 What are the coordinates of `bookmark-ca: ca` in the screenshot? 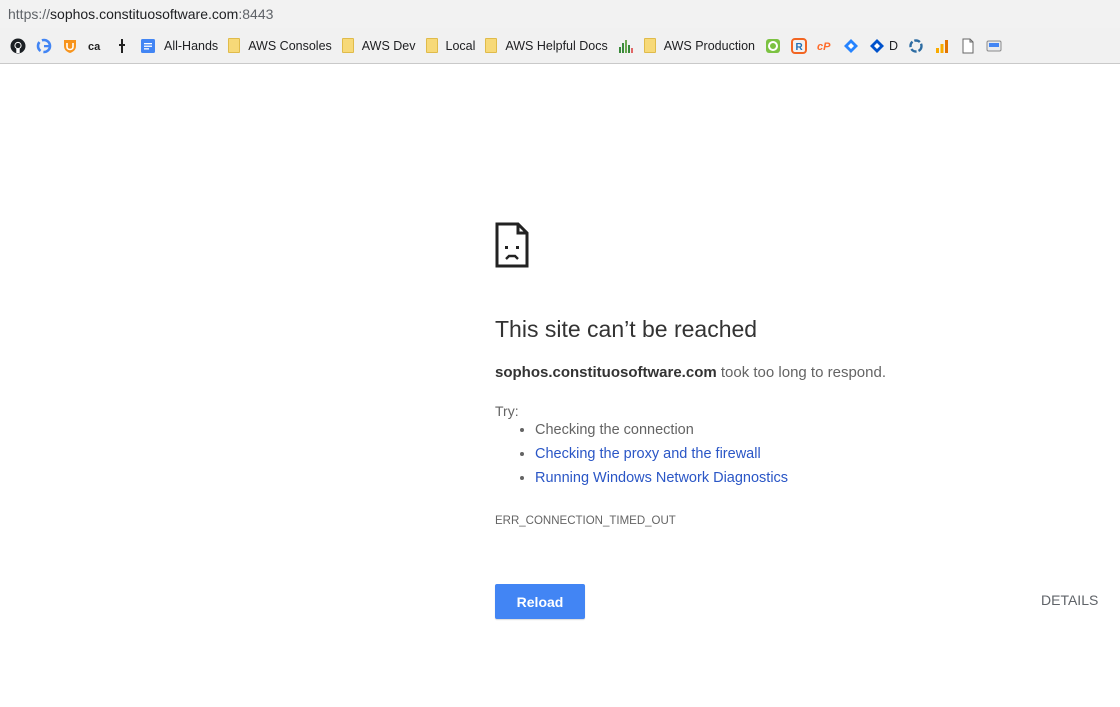 It's located at (96, 46).